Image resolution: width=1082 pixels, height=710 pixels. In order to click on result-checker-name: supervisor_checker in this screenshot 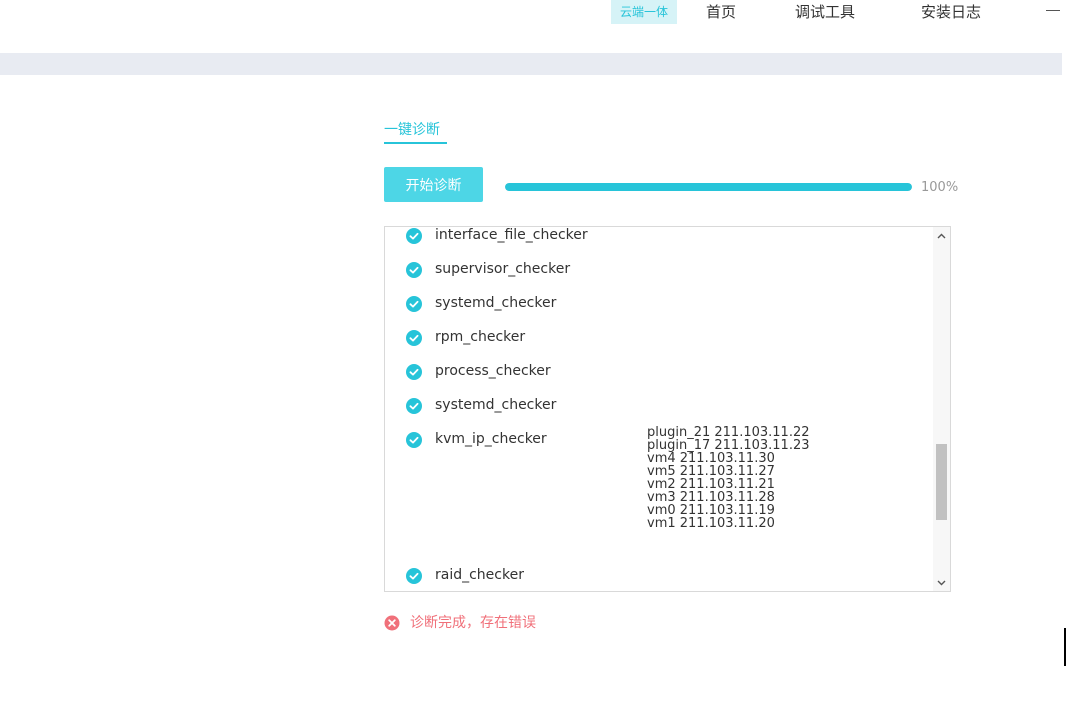, I will do `click(503, 269)`.